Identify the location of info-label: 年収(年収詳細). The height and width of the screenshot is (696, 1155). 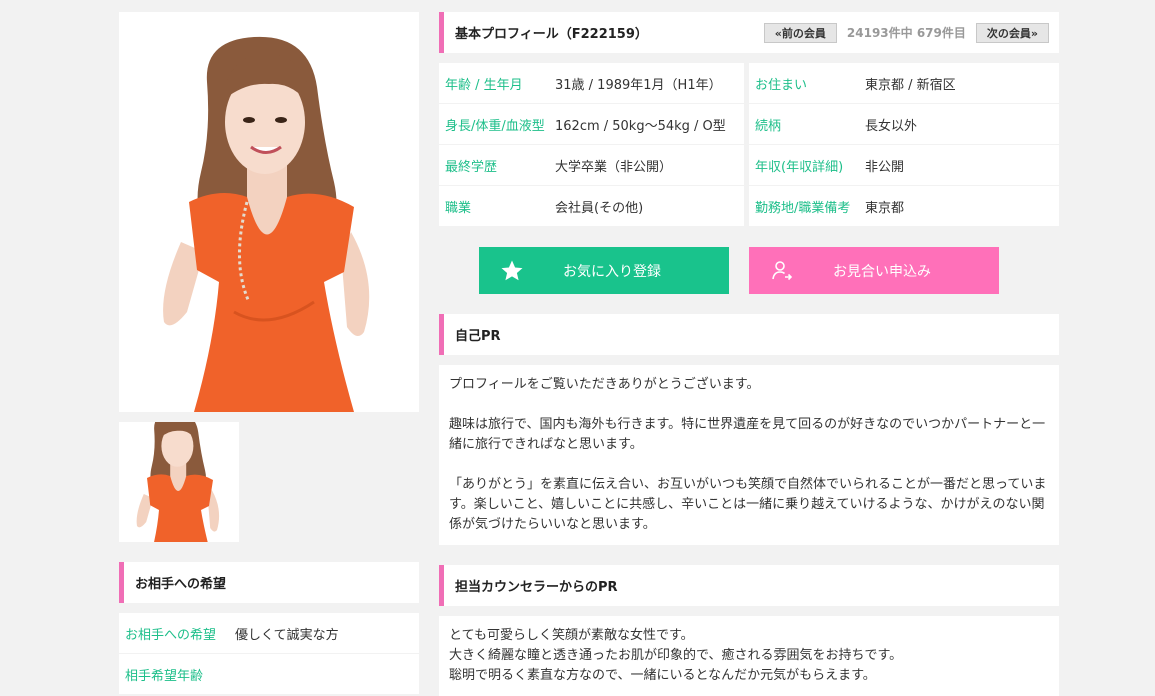
(799, 167).